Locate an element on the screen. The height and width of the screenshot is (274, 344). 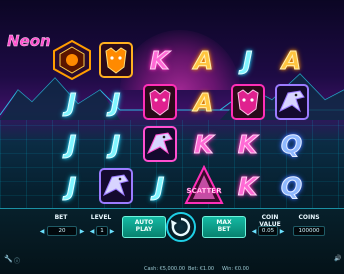
bet-display: Bet: €1.00 is located at coordinates (201, 269).